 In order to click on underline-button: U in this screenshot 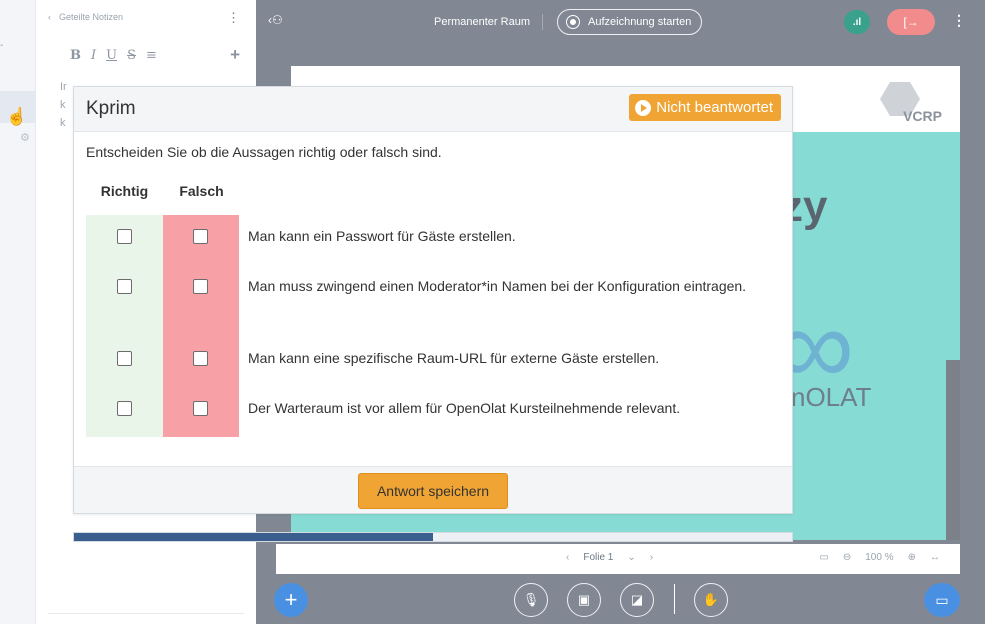, I will do `click(111, 55)`.